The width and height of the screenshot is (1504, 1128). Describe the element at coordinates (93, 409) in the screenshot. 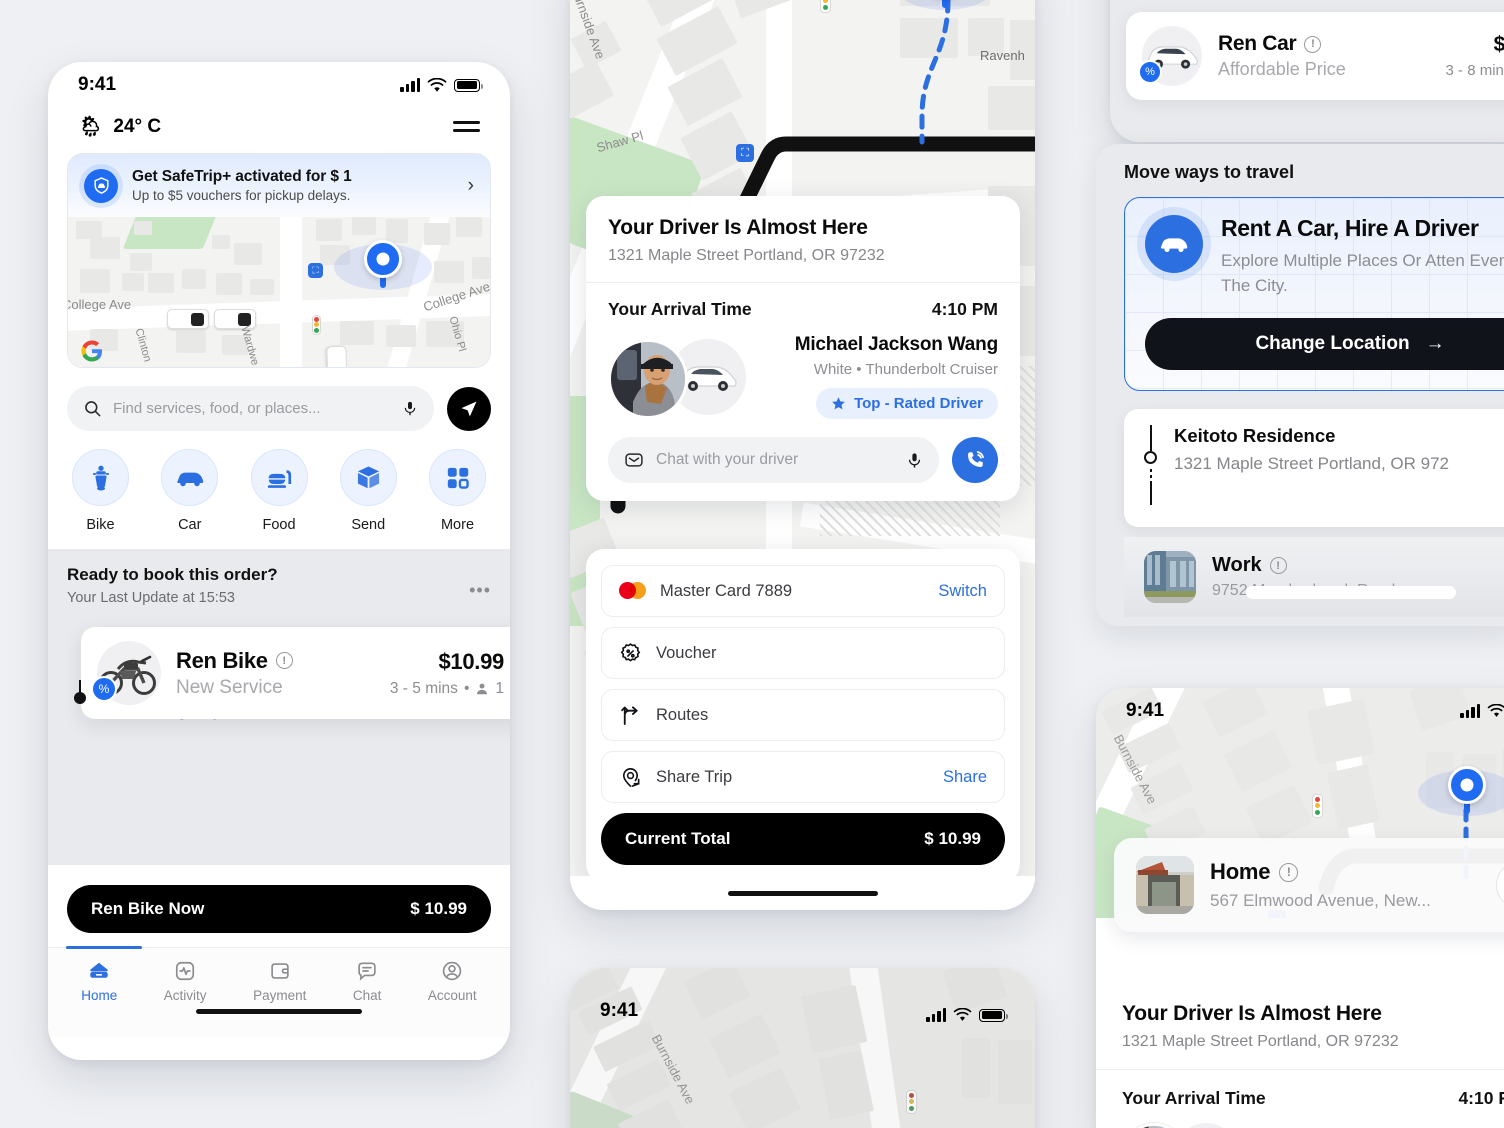

I see `search-icon` at that location.